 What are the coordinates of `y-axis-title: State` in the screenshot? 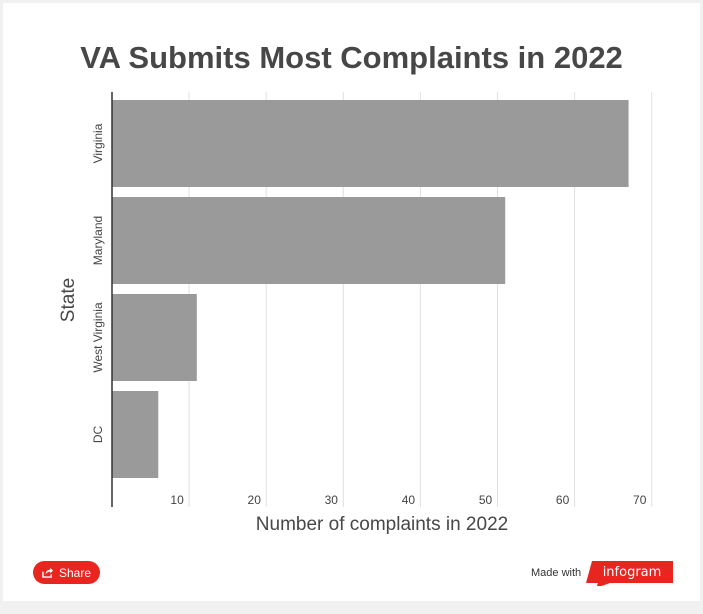 It's located at (68, 300).